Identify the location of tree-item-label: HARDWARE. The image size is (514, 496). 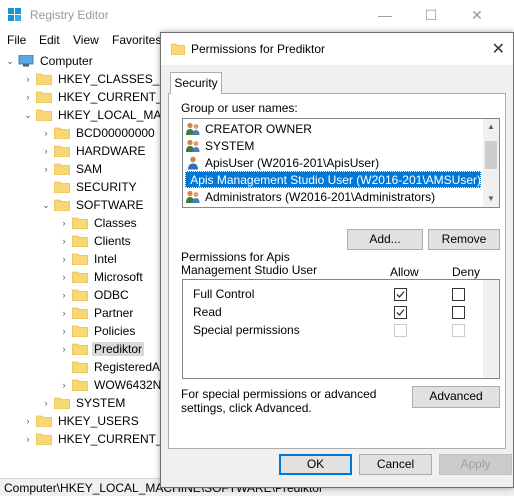
(111, 151).